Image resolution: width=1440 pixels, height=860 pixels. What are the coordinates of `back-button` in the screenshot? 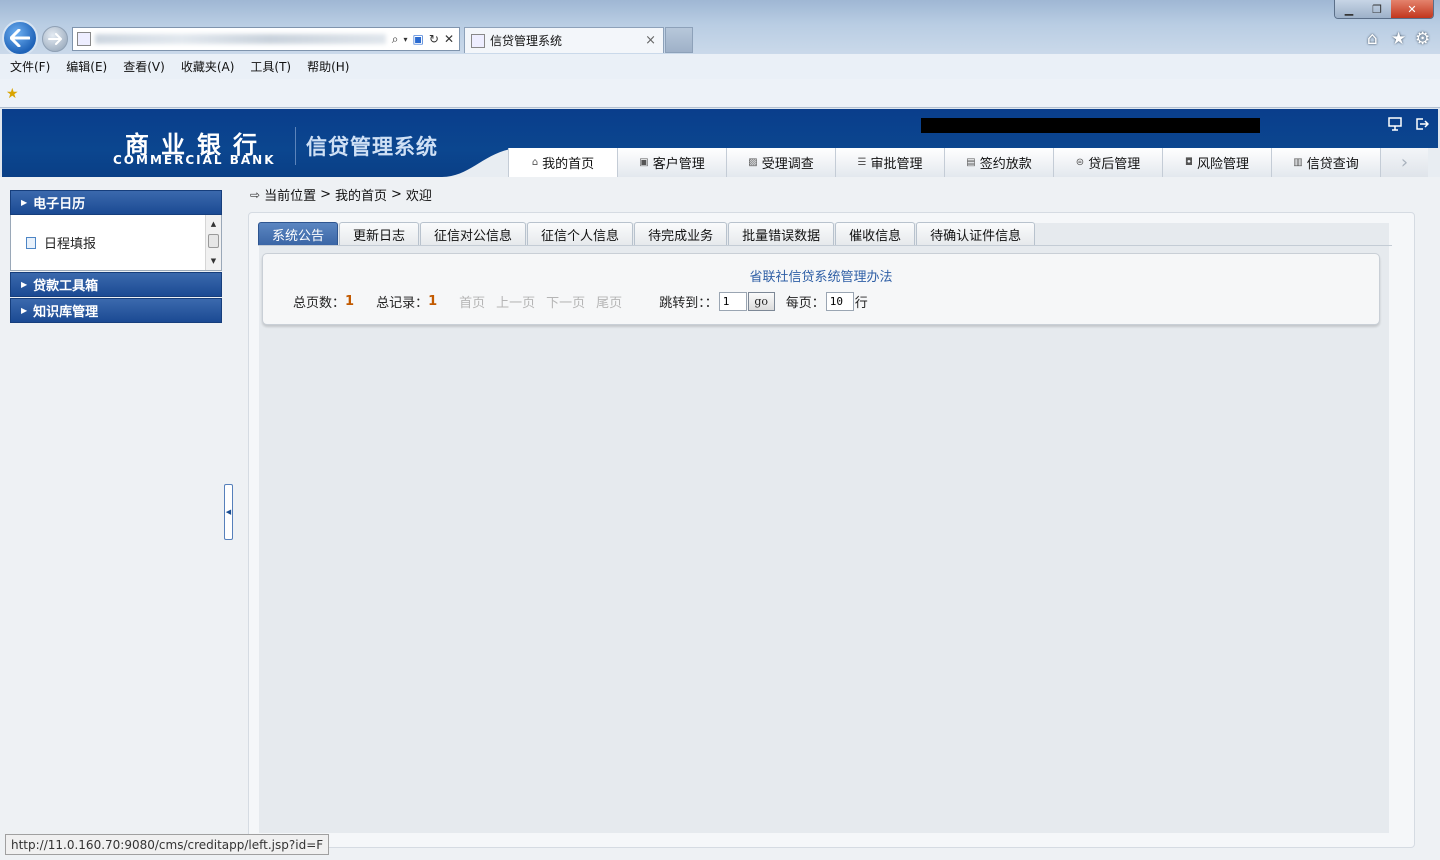 It's located at (20, 38).